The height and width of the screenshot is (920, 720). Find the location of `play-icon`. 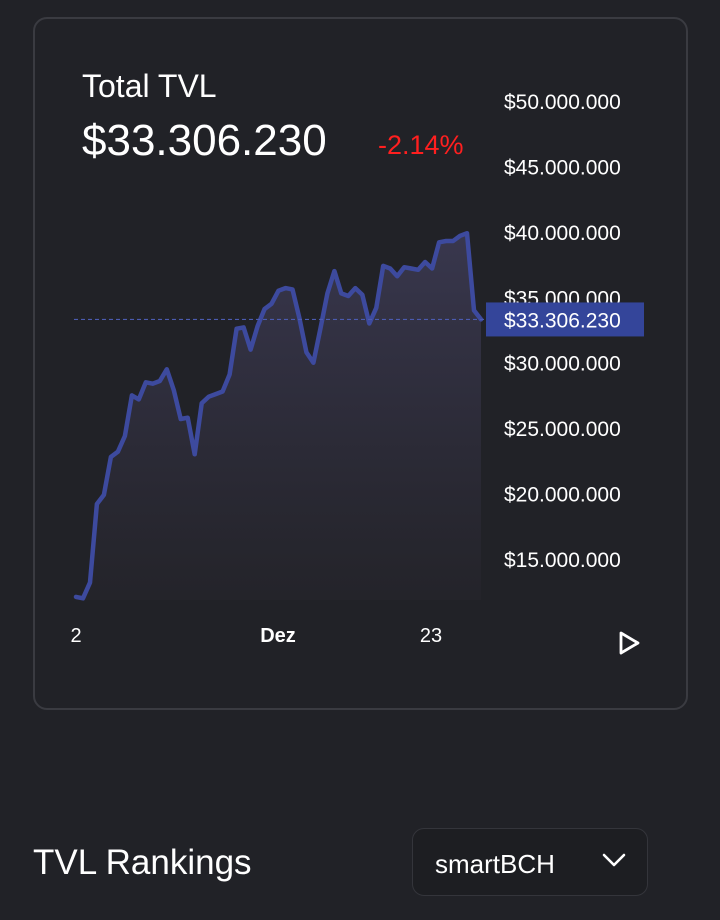

play-icon is located at coordinates (629, 643).